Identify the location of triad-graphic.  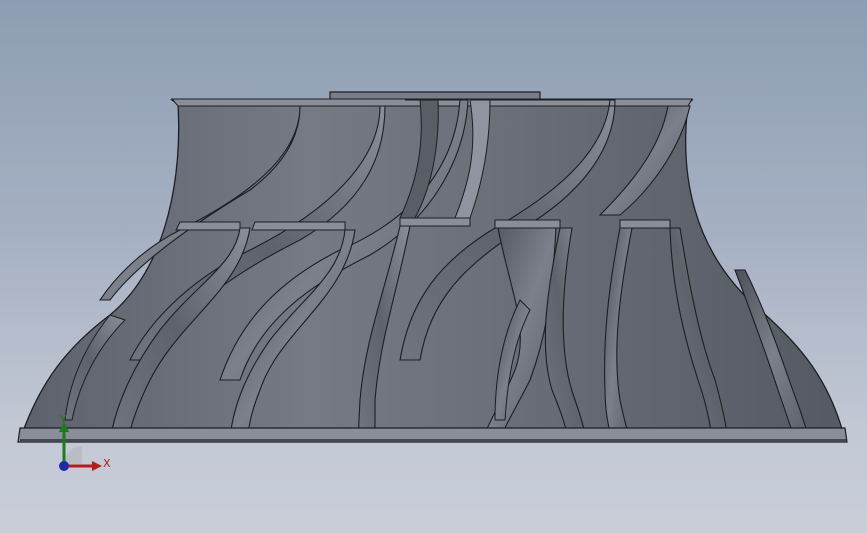
(80, 446).